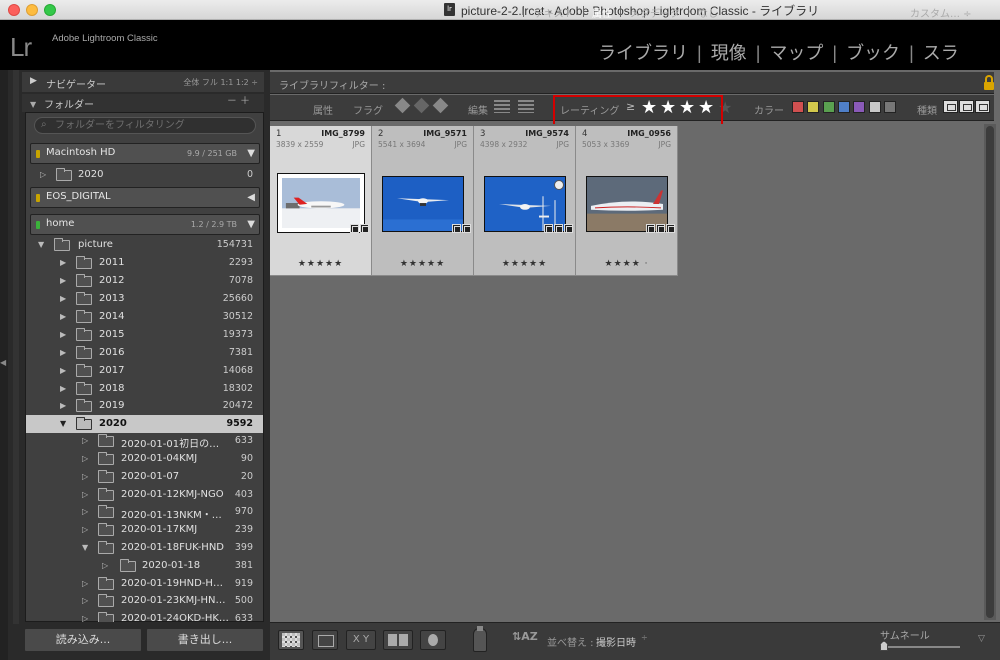  I want to click on zoom-window-button, so click(50, 10).